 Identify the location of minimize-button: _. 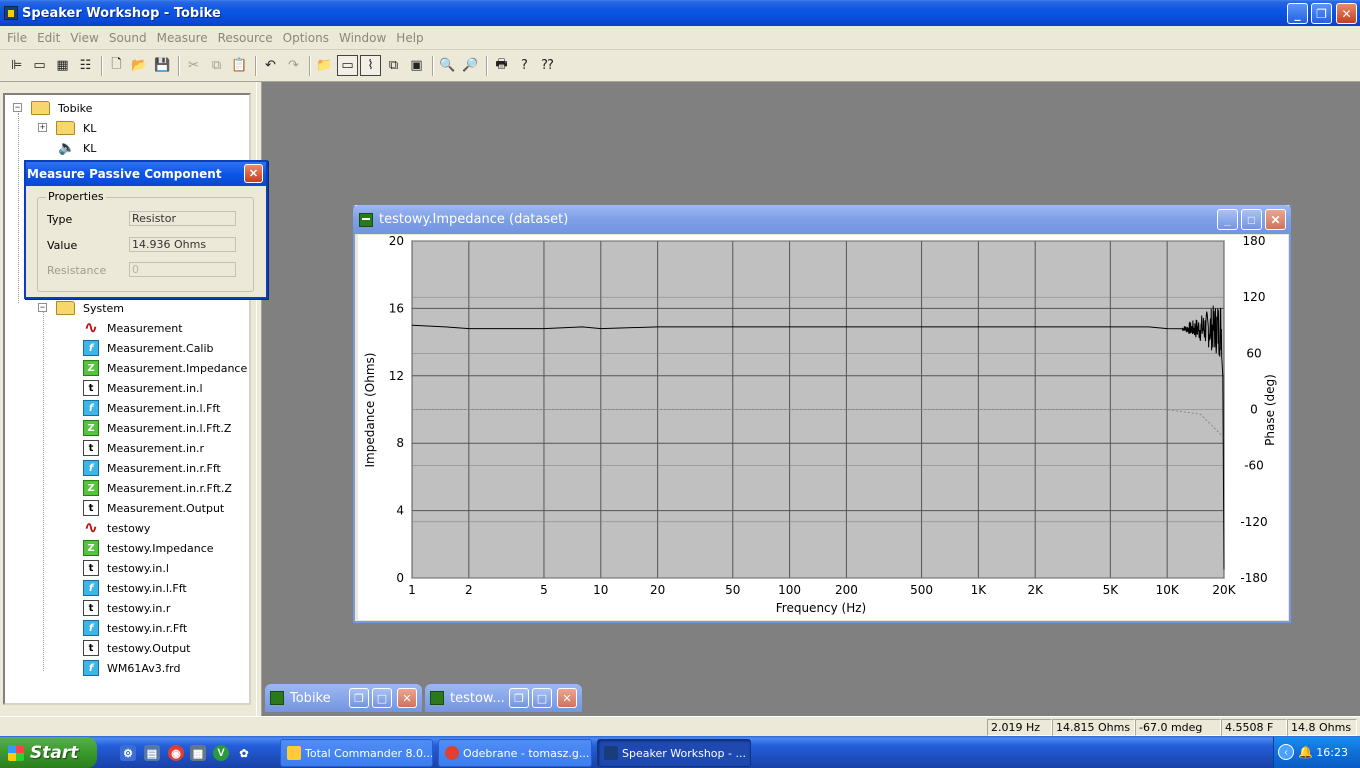
(1297, 13).